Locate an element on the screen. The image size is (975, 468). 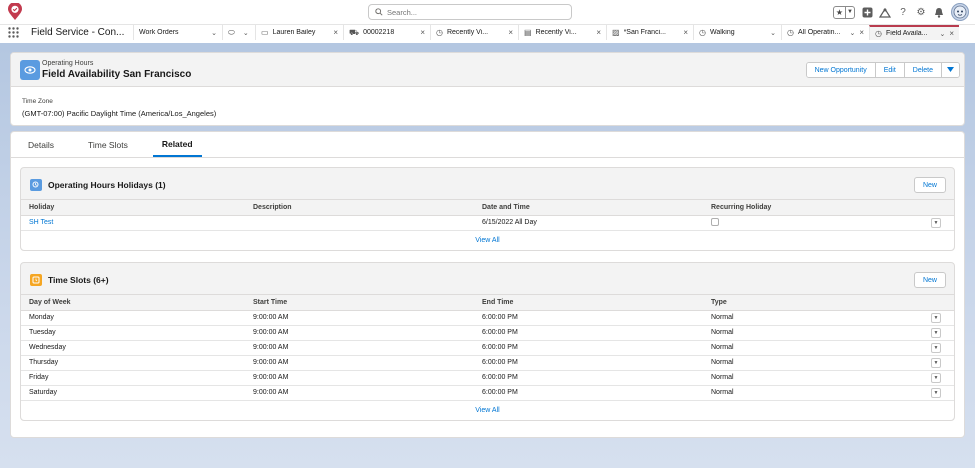
chevron-down-icon: ▼ is located at coordinates (849, 12).